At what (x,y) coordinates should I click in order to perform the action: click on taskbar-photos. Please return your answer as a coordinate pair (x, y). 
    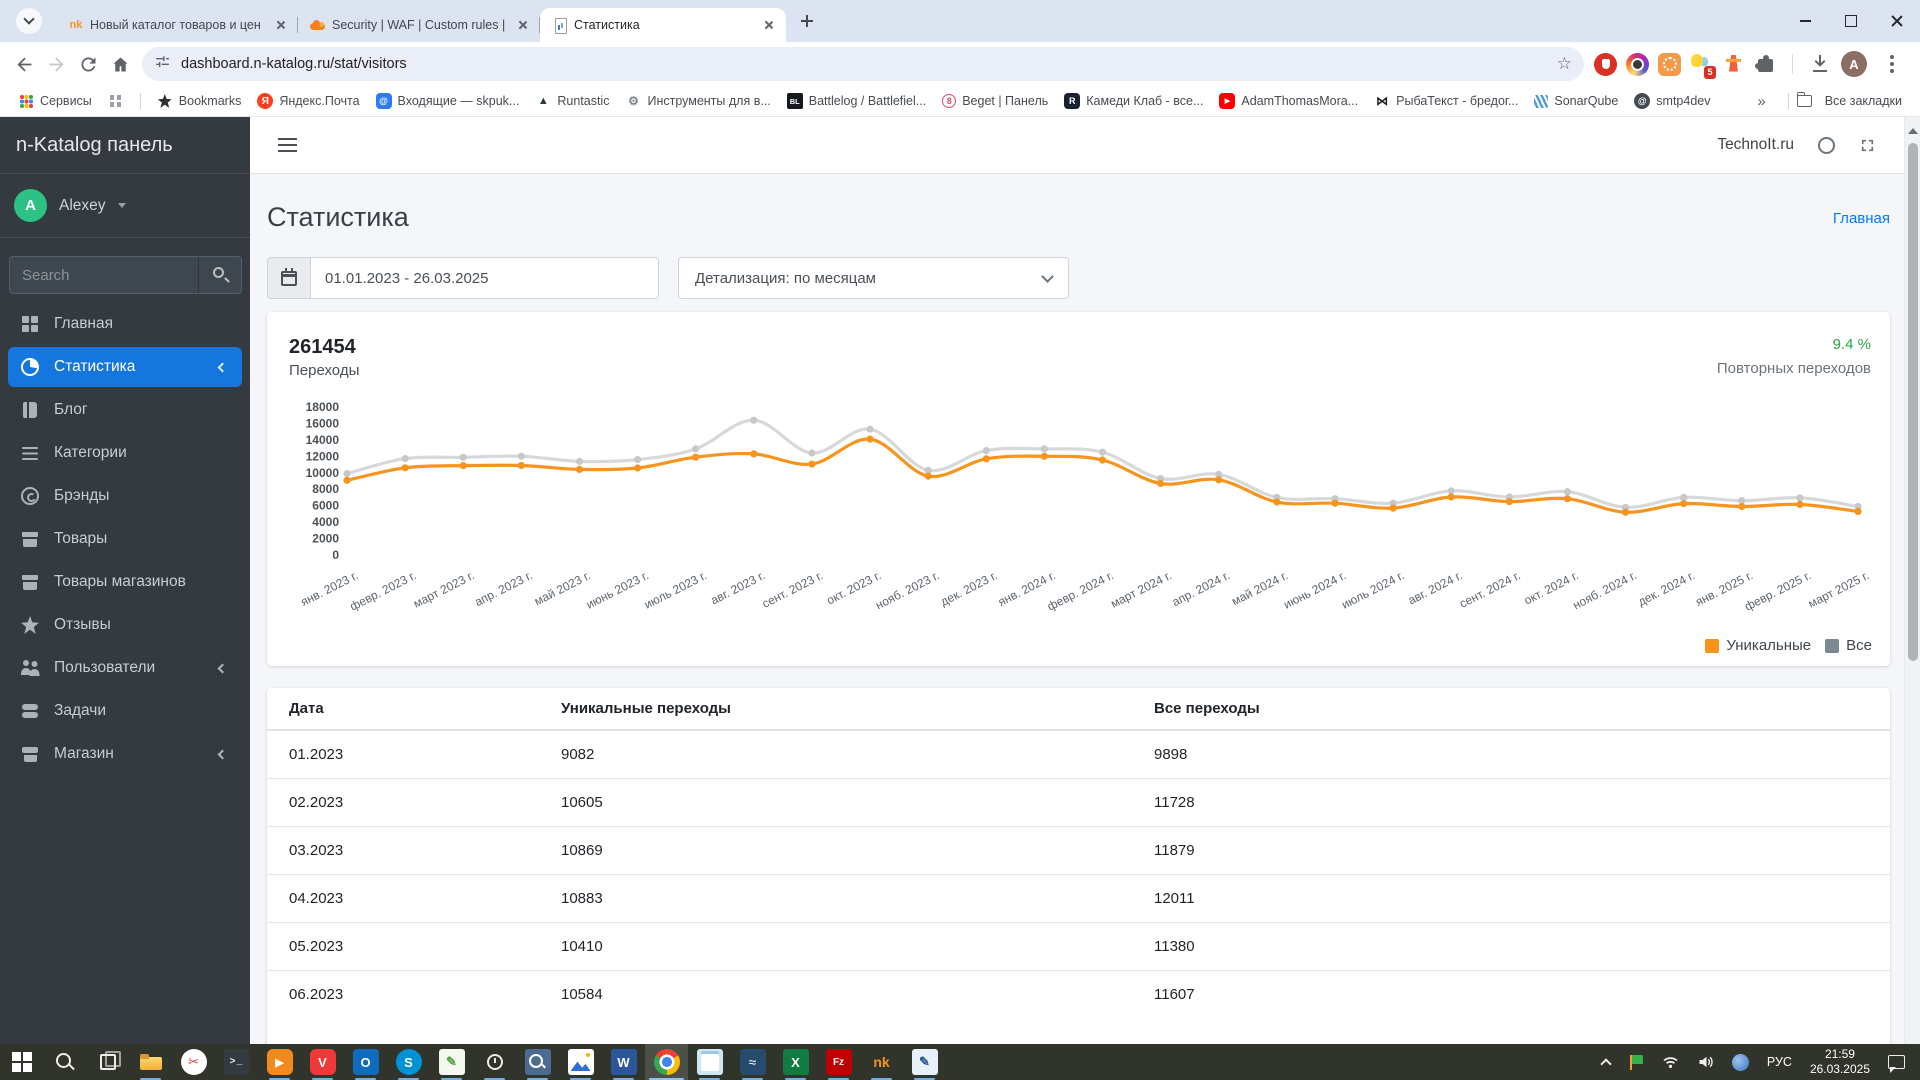
    Looking at the image, I should click on (580, 1062).